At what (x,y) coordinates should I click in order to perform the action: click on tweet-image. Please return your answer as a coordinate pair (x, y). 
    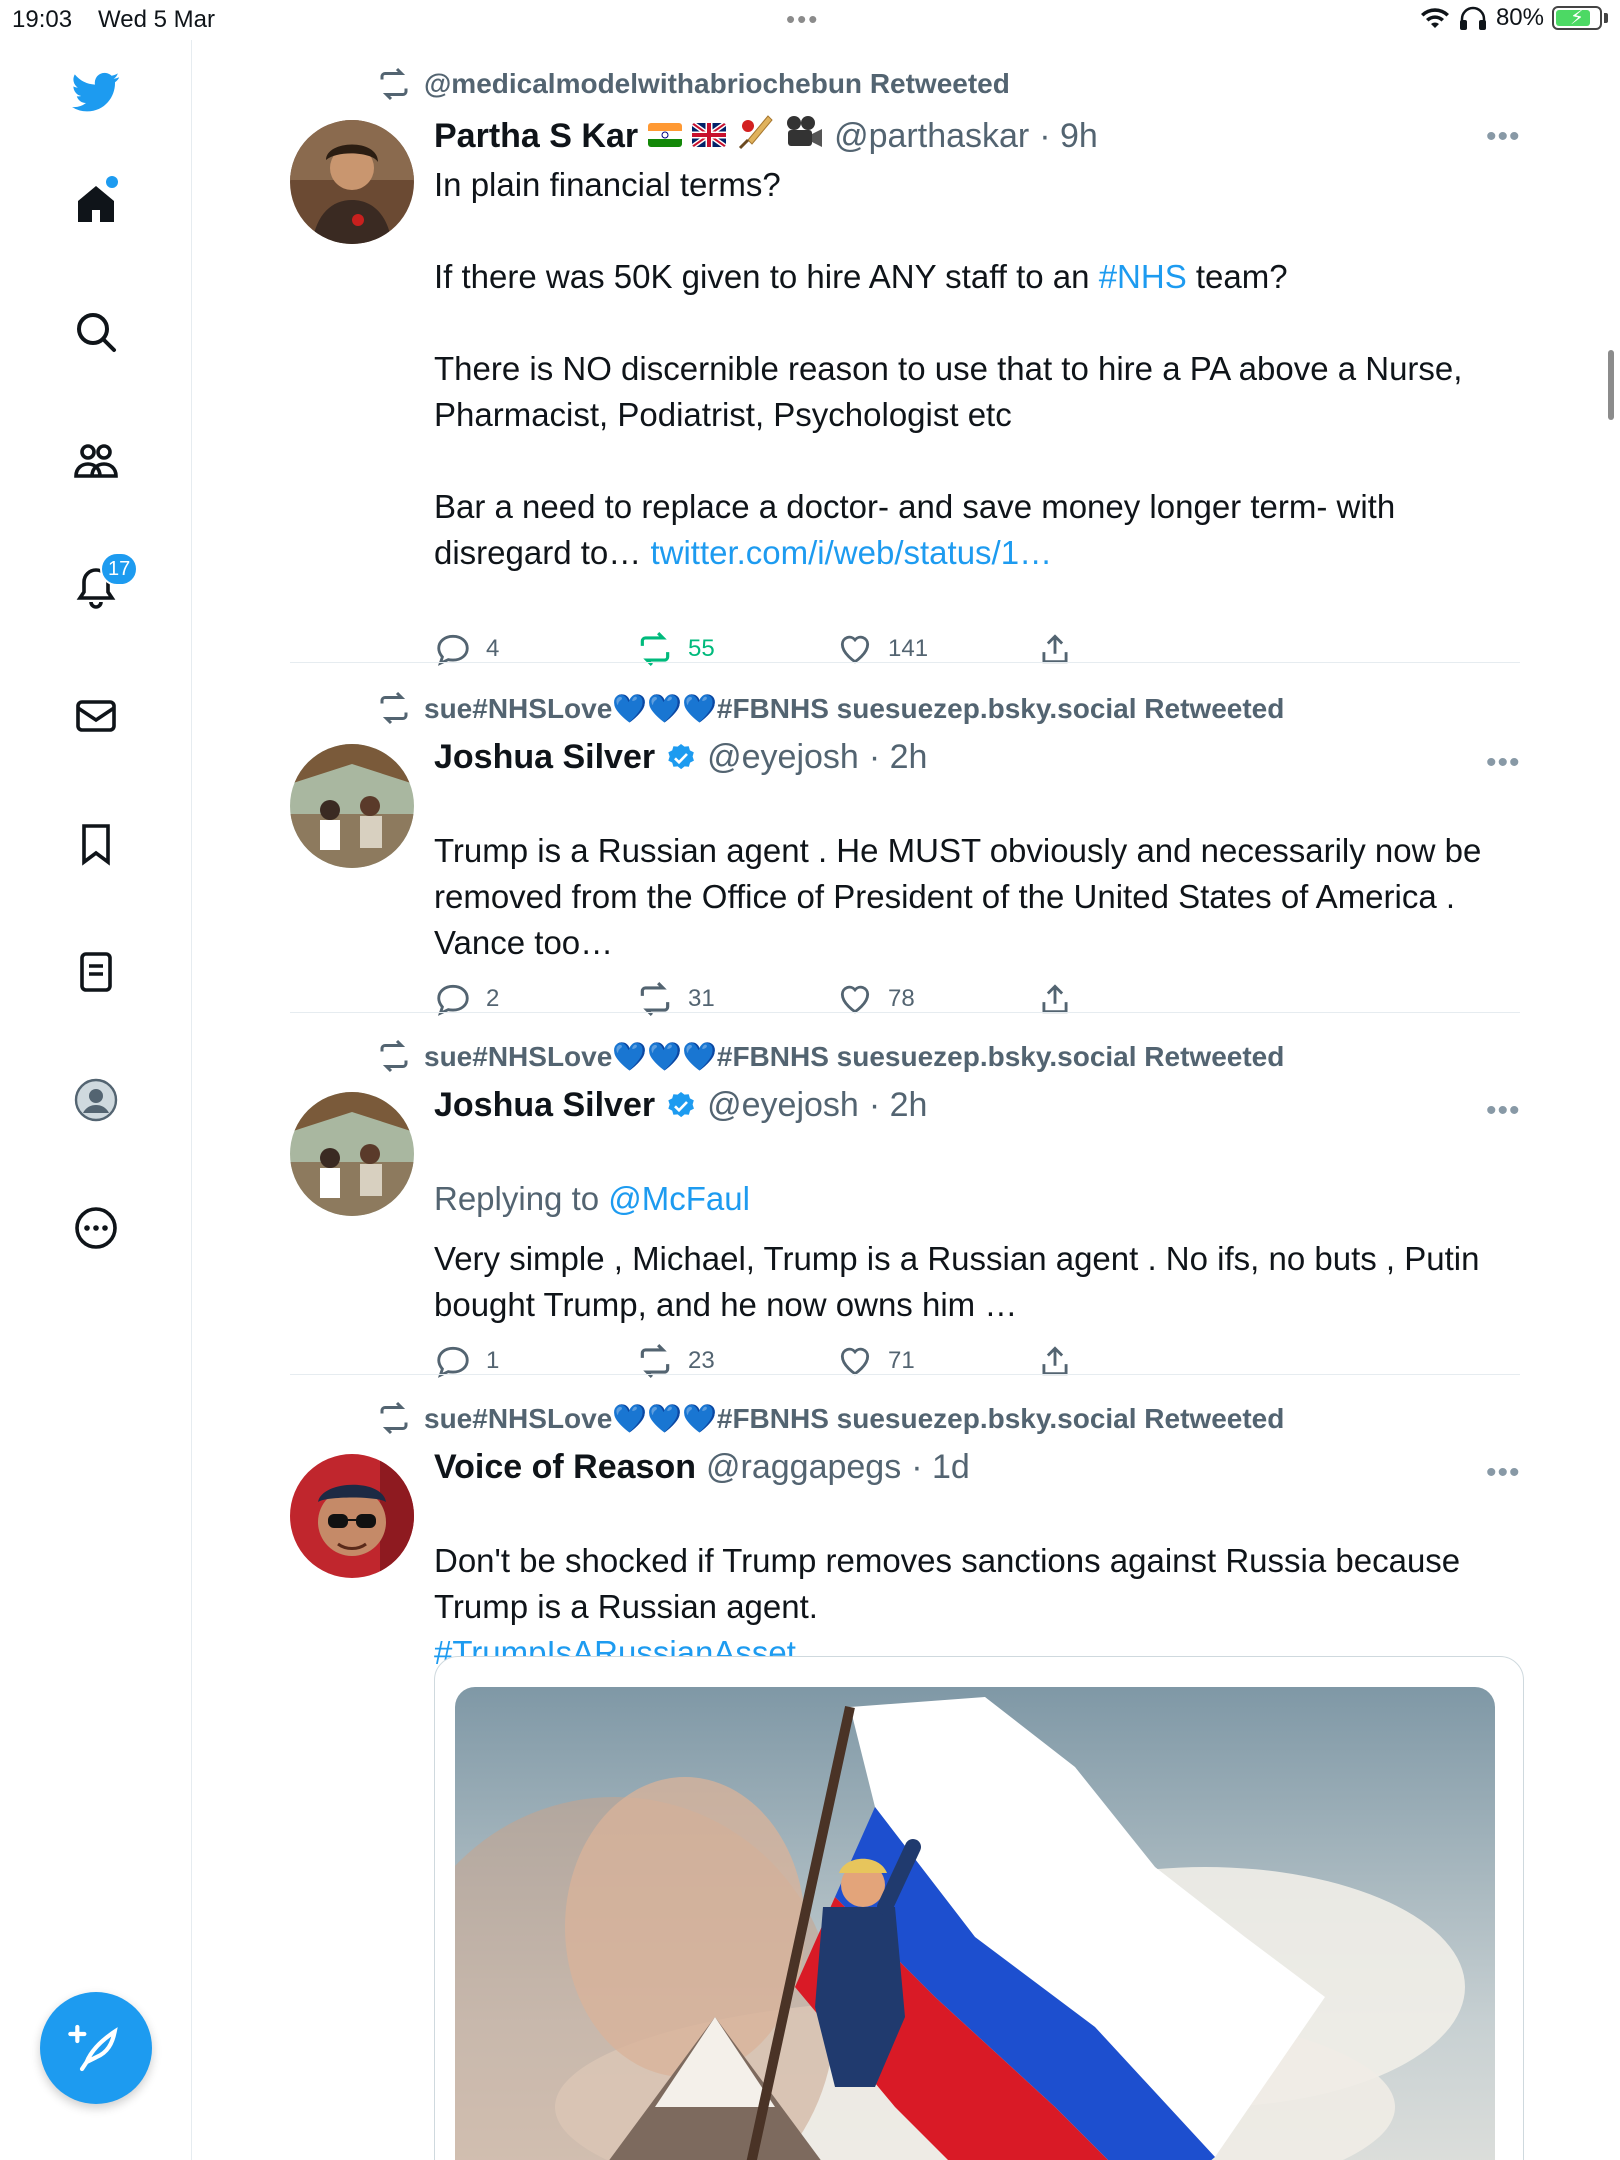
    Looking at the image, I should click on (975, 1923).